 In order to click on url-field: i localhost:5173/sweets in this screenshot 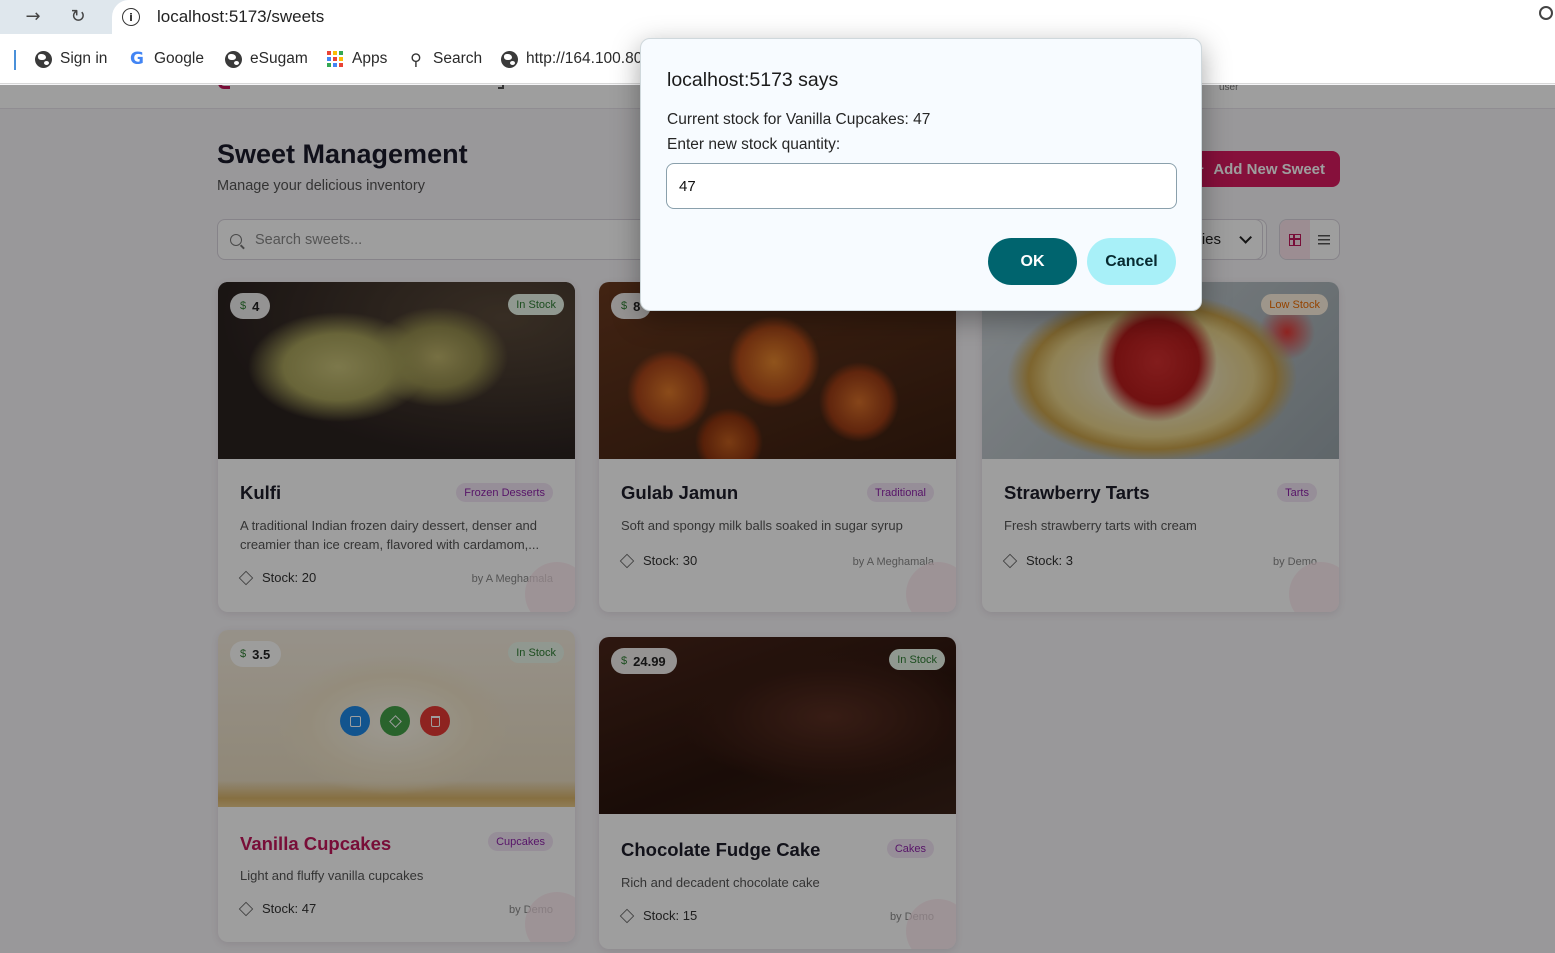, I will do `click(833, 17)`.